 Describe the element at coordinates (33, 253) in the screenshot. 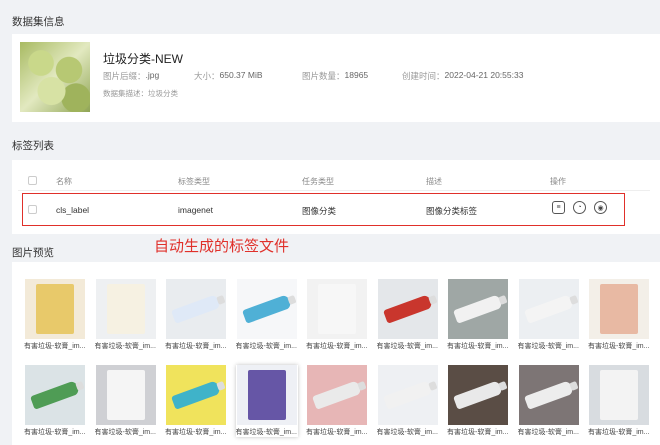

I see `preview-title: 图片预览` at that location.